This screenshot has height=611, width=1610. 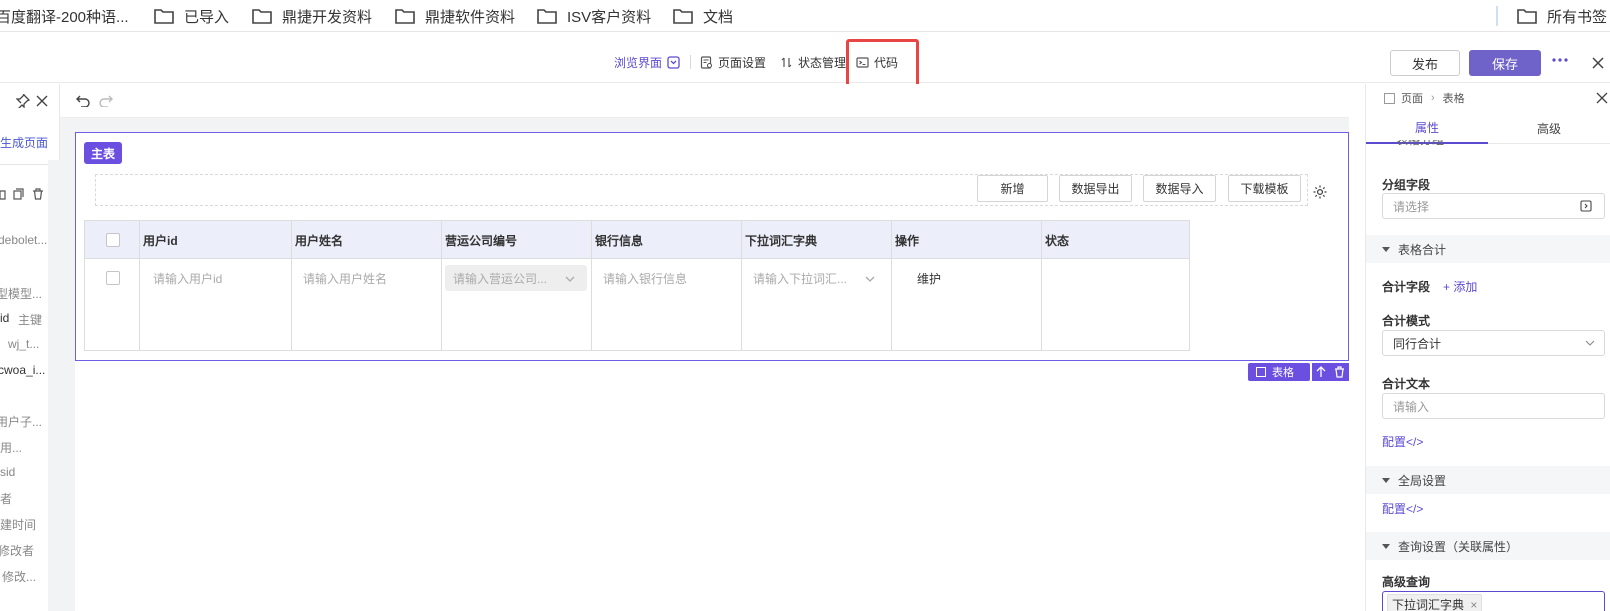 I want to click on download-template-button: 下载模板, so click(x=1264, y=188).